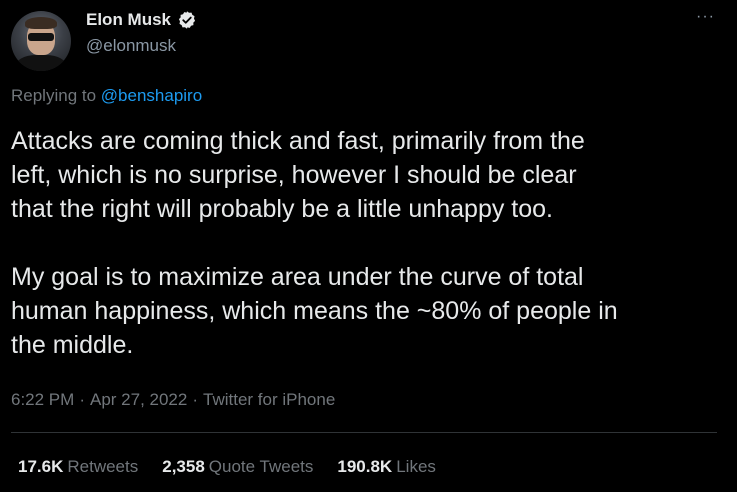 The height and width of the screenshot is (492, 737). I want to click on tweet-meta: 6:22 PM · Apr 27, 2022 · Twitter for iPhone, so click(173, 400).